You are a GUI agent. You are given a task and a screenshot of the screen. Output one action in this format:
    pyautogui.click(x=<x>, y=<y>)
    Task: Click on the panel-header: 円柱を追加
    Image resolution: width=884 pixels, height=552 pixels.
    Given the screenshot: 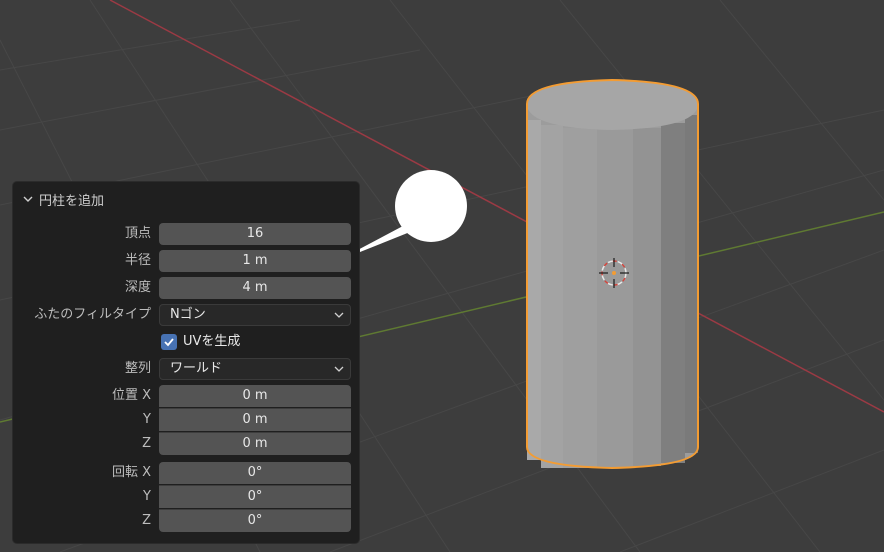 What is the action you would take?
    pyautogui.click(x=63, y=199)
    